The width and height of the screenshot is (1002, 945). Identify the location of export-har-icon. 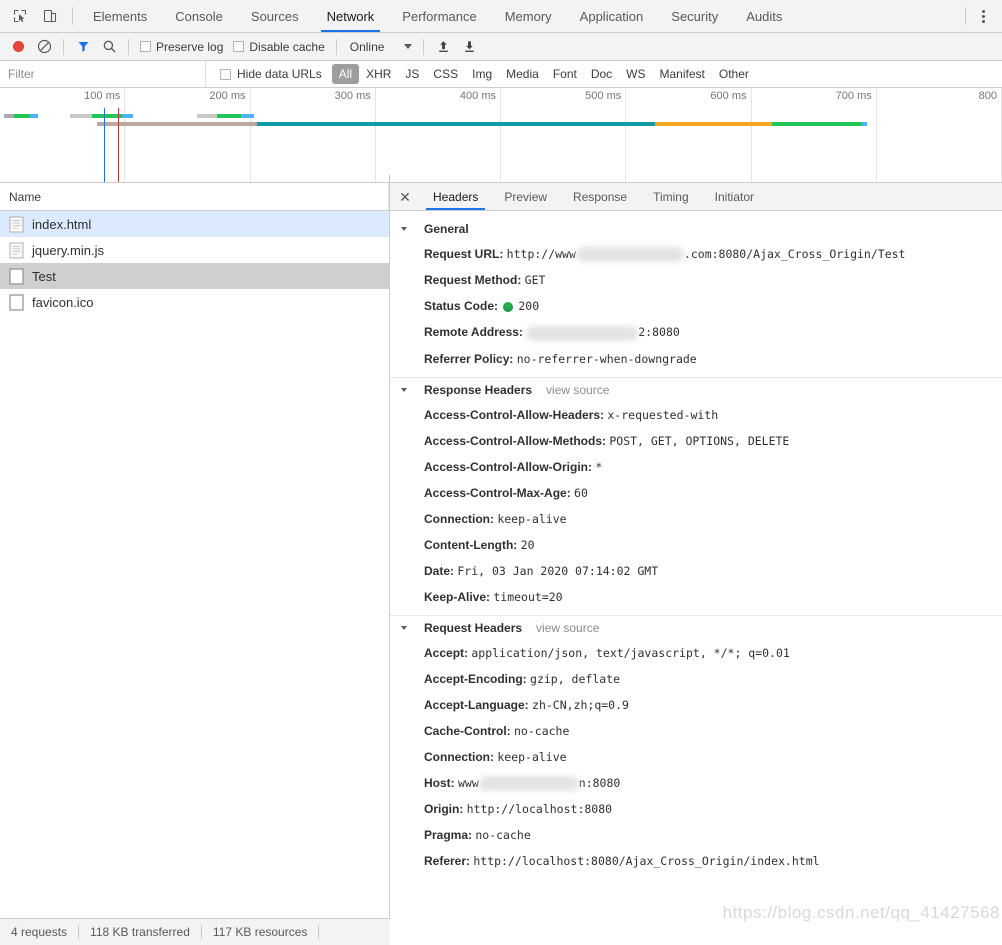
(469, 47).